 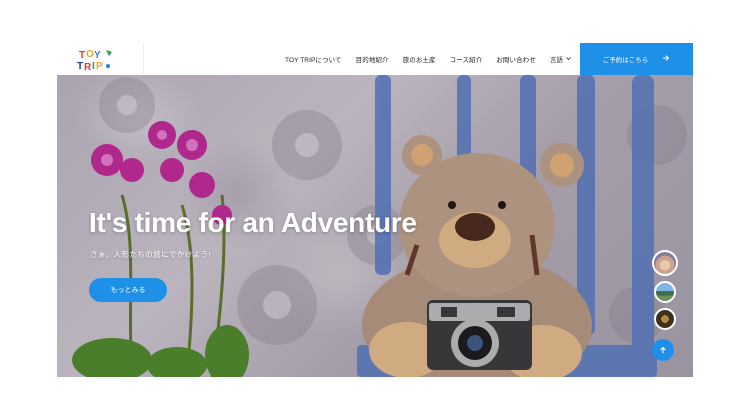 I want to click on svg-text: P, so click(x=99, y=66).